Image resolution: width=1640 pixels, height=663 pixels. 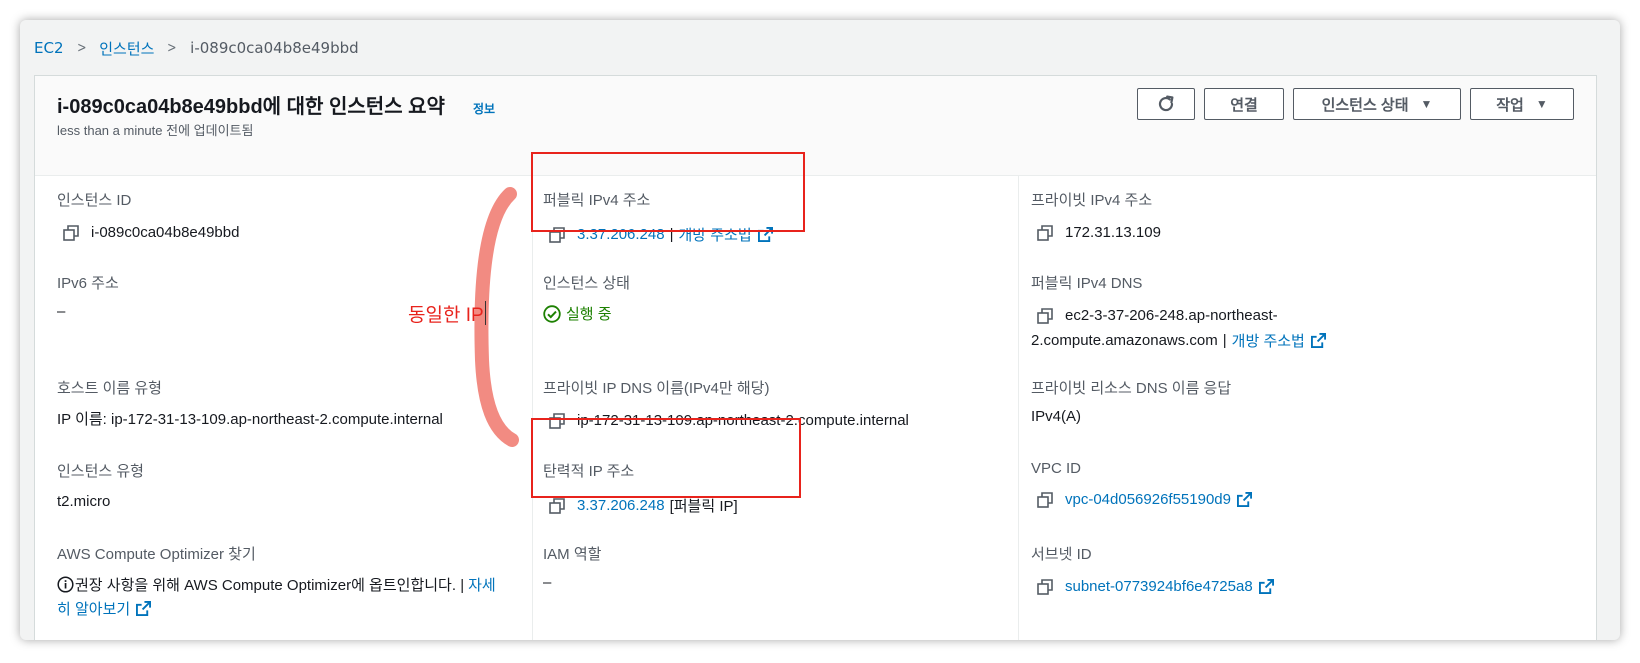 I want to click on field-label: 호스트 이름 유형, so click(x=109, y=388).